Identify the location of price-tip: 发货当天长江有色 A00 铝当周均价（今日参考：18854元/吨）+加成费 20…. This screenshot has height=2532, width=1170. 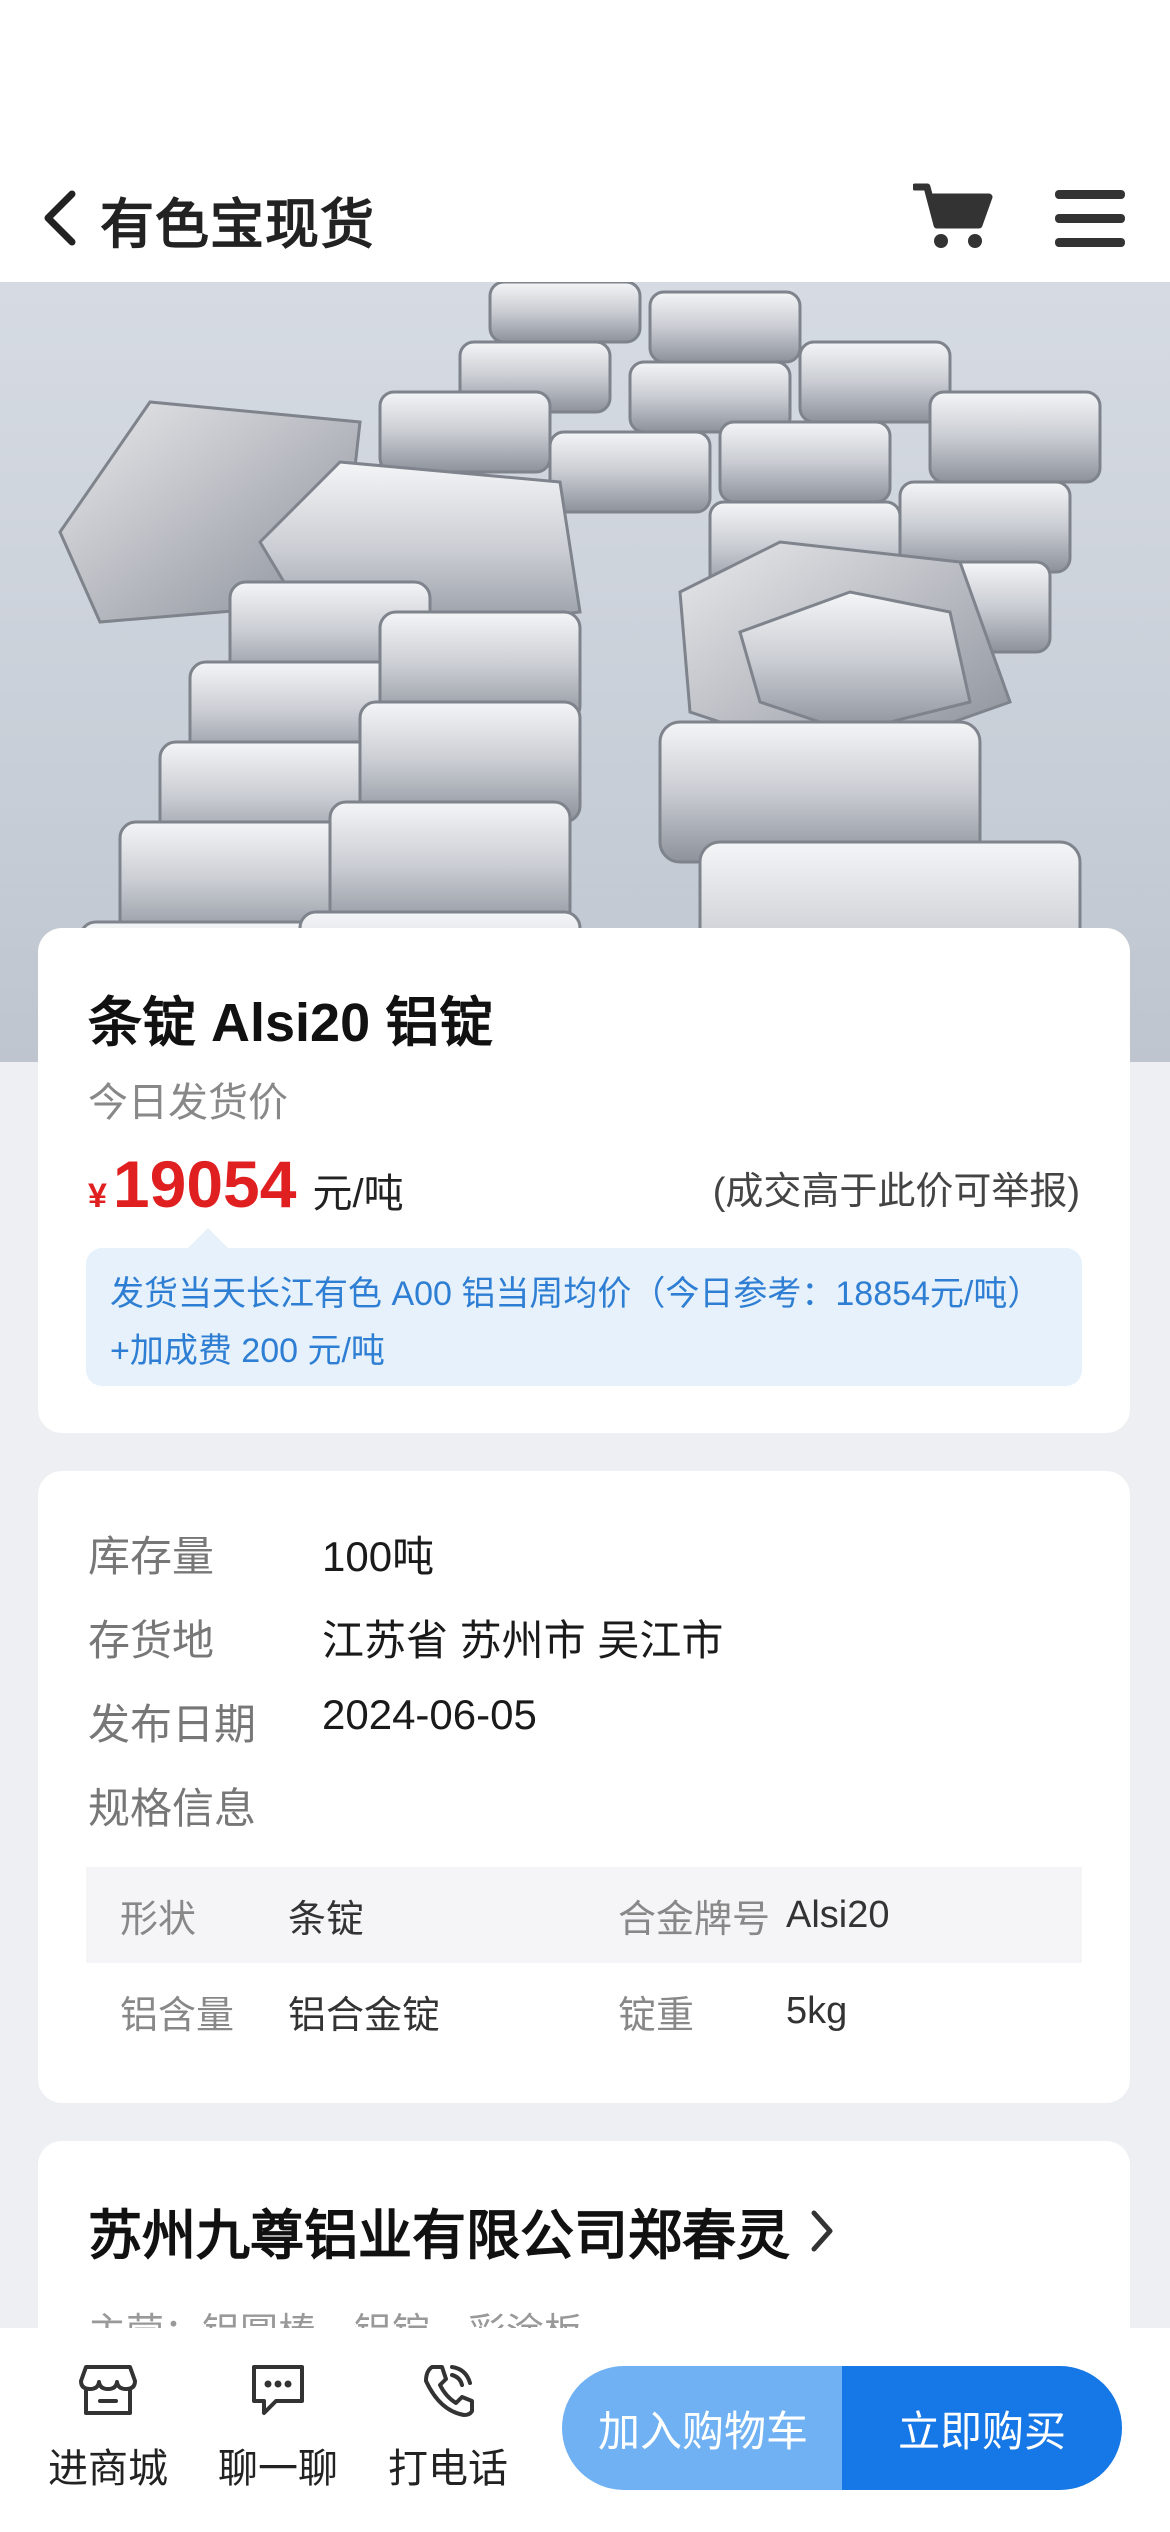
(584, 1317).